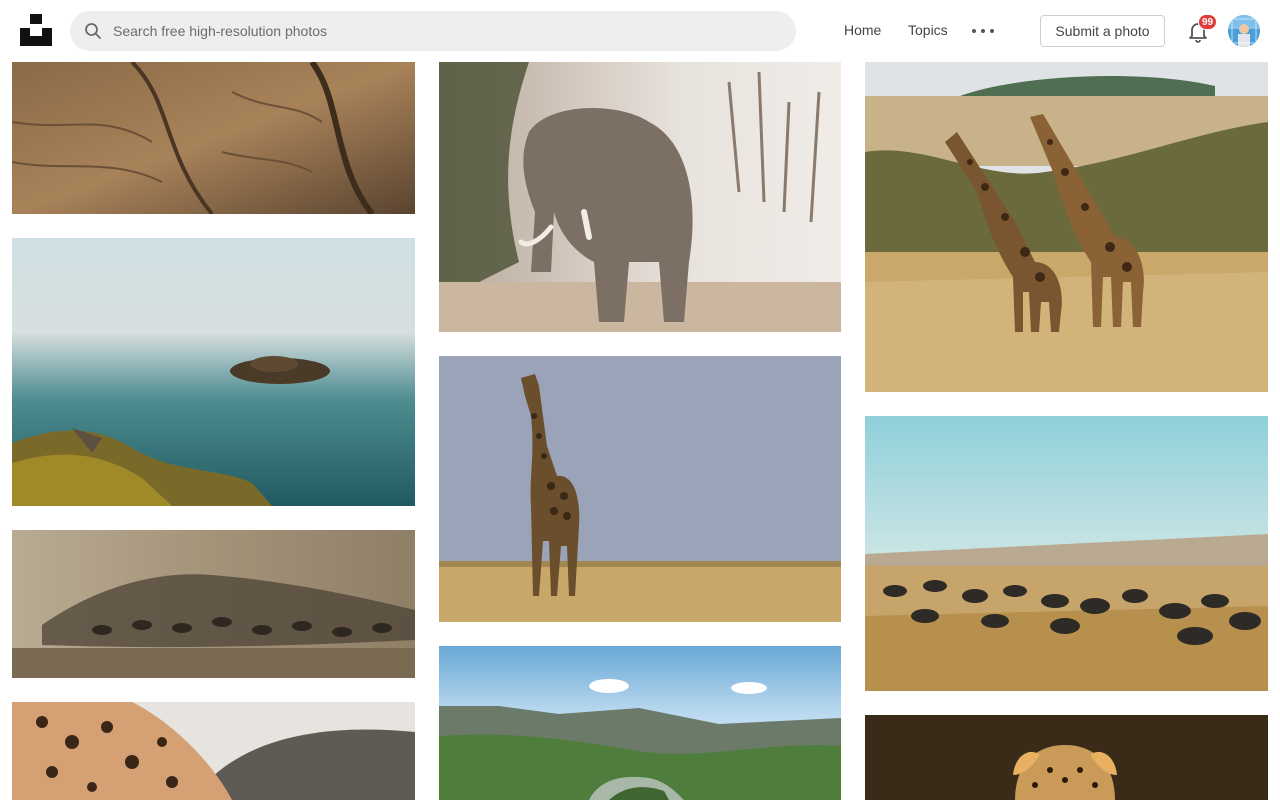 This screenshot has height=800, width=1280. What do you see at coordinates (862, 30) in the screenshot?
I see `nav-home-link: Home` at bounding box center [862, 30].